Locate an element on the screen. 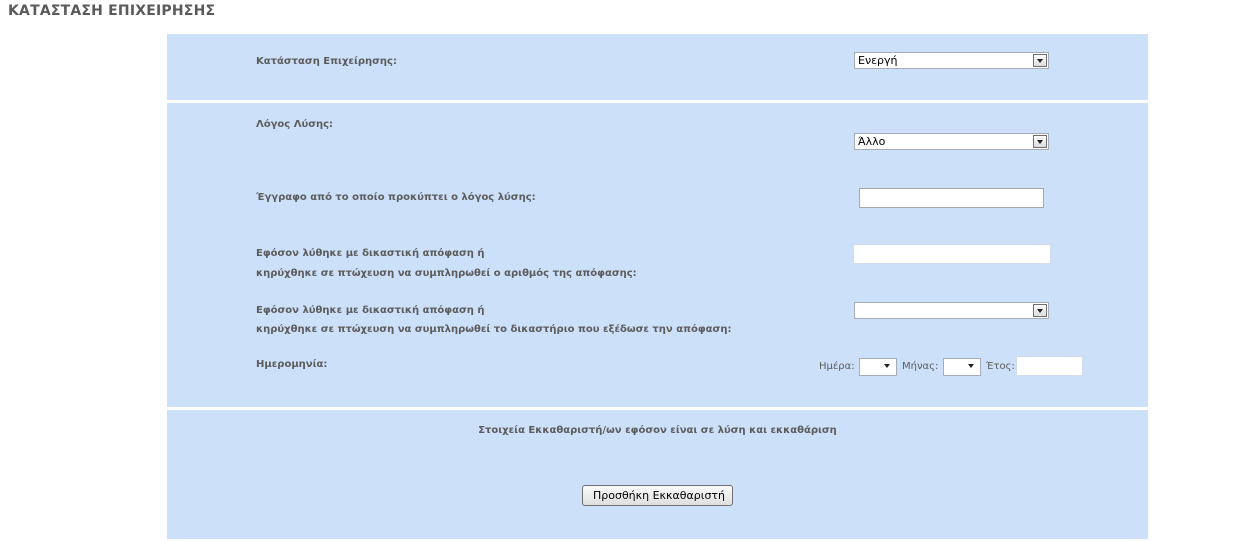  add-liquidator-button: Προσθήκη Εκκαθαριστή is located at coordinates (657, 495).